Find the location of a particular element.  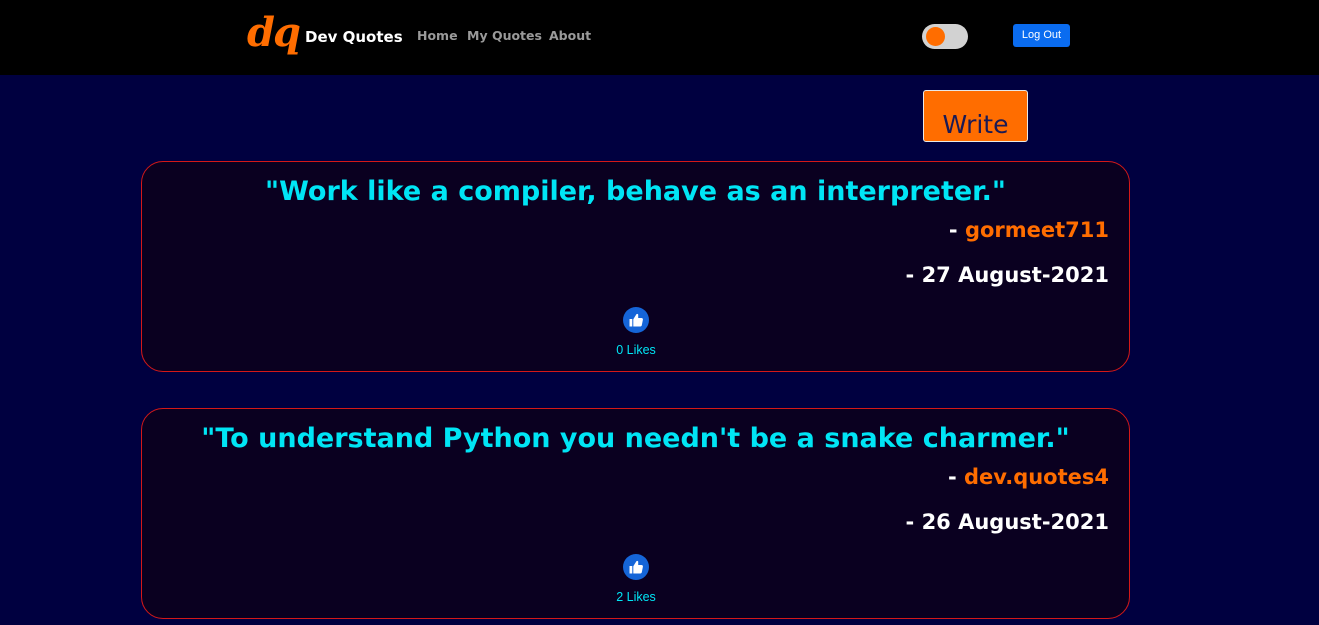

nav-link-about: About is located at coordinates (570, 35).